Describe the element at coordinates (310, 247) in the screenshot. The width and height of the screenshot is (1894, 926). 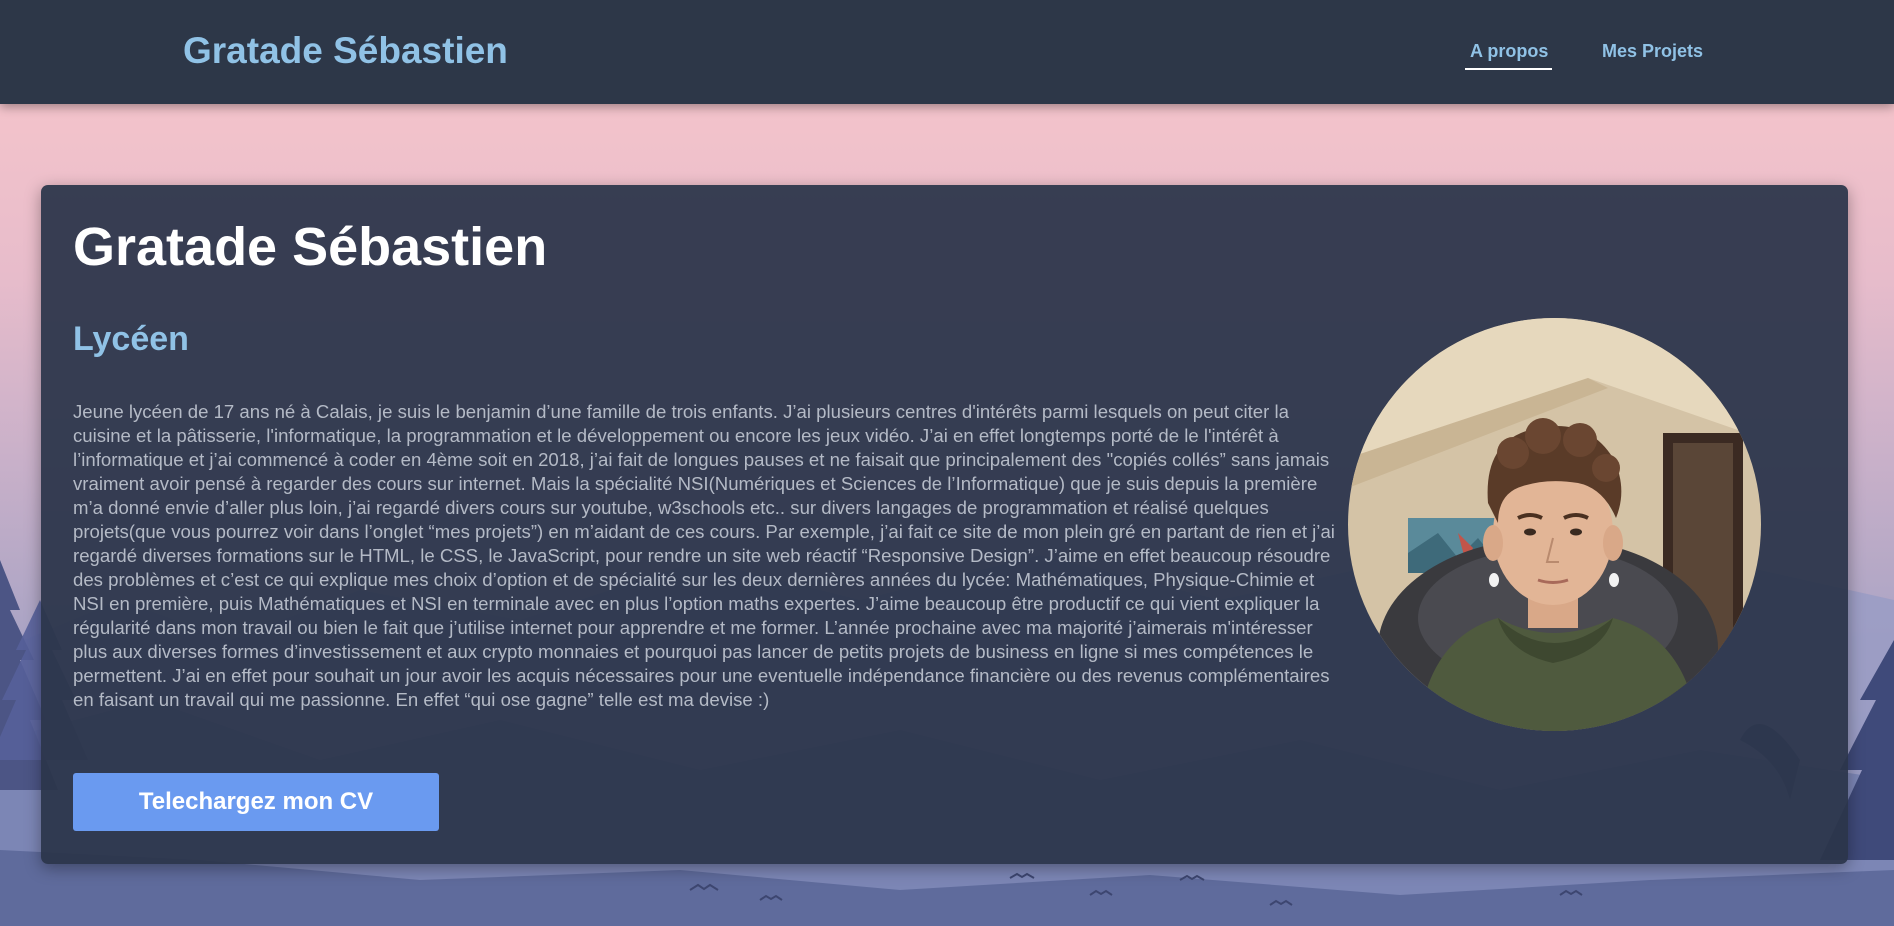
I see `page-title: Gratade Sébastien` at that location.